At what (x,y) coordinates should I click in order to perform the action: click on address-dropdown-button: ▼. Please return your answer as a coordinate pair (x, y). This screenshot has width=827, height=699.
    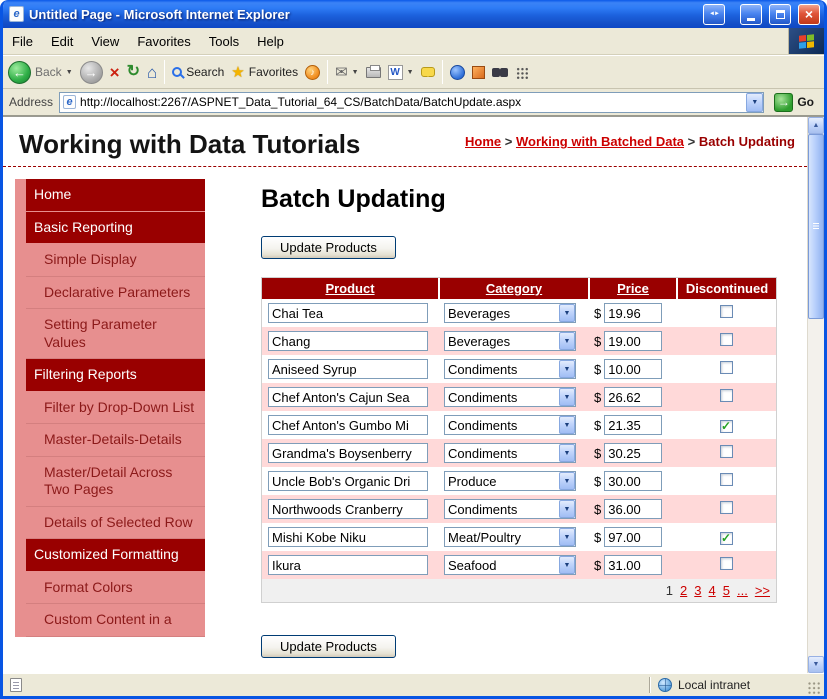
    Looking at the image, I should click on (755, 102).